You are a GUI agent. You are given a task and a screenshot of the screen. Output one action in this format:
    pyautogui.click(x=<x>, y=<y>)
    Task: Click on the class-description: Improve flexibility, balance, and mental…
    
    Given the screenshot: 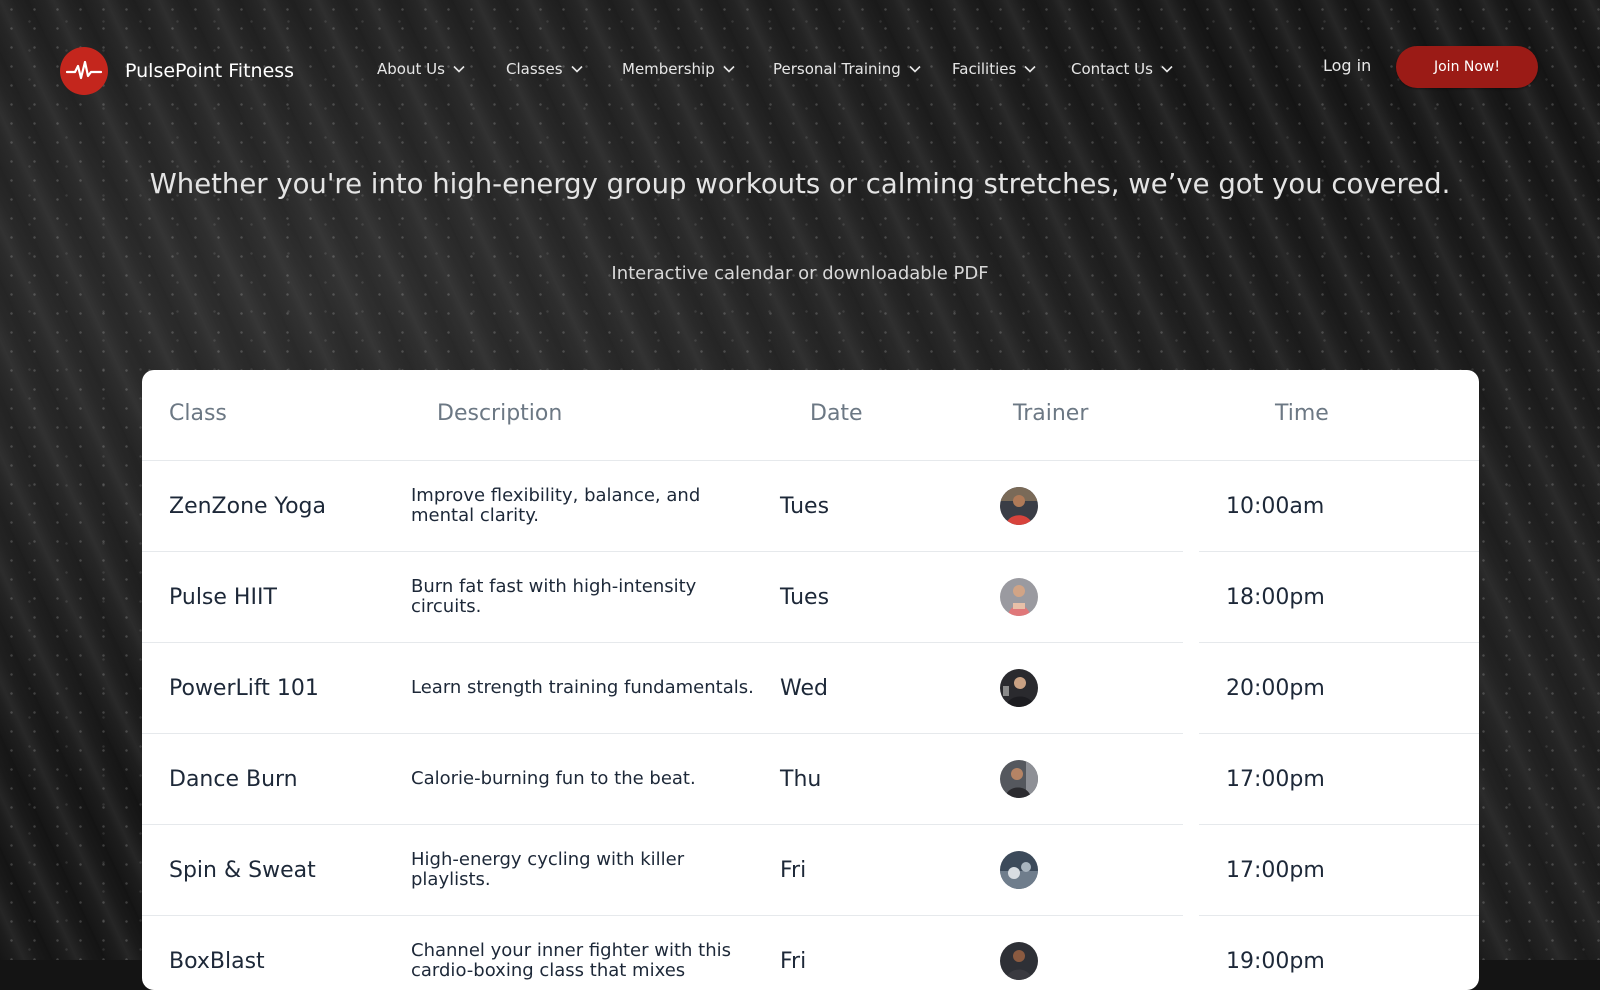 What is the action you would take?
    pyautogui.click(x=578, y=506)
    